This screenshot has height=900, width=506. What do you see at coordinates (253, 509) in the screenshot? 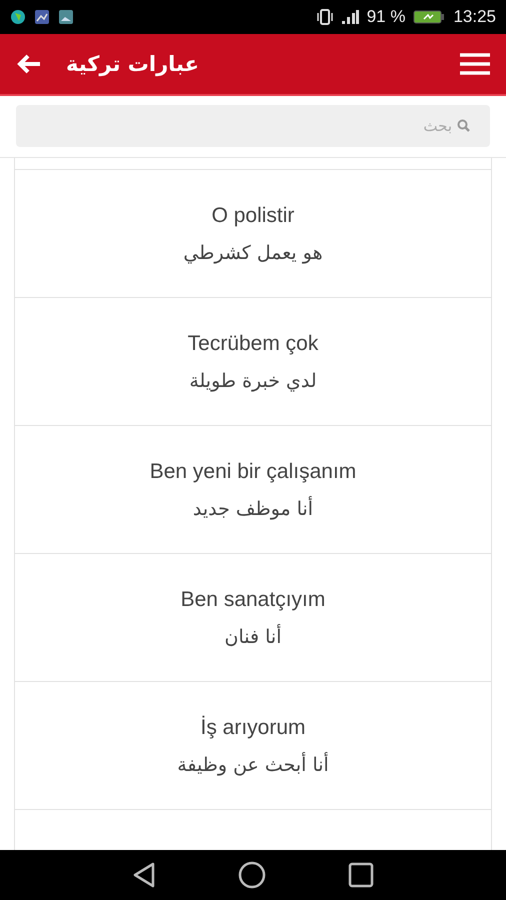
I see `arabic-translation: أنا موظف جديد` at bounding box center [253, 509].